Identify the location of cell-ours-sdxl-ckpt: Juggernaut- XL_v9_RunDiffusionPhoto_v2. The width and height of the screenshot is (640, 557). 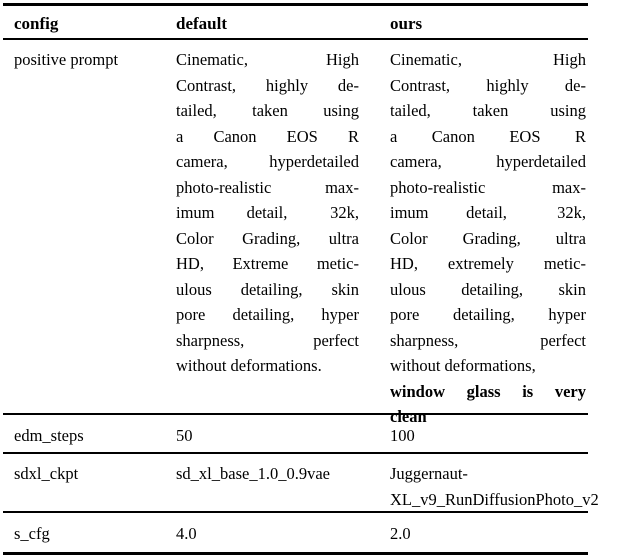
(515, 486).